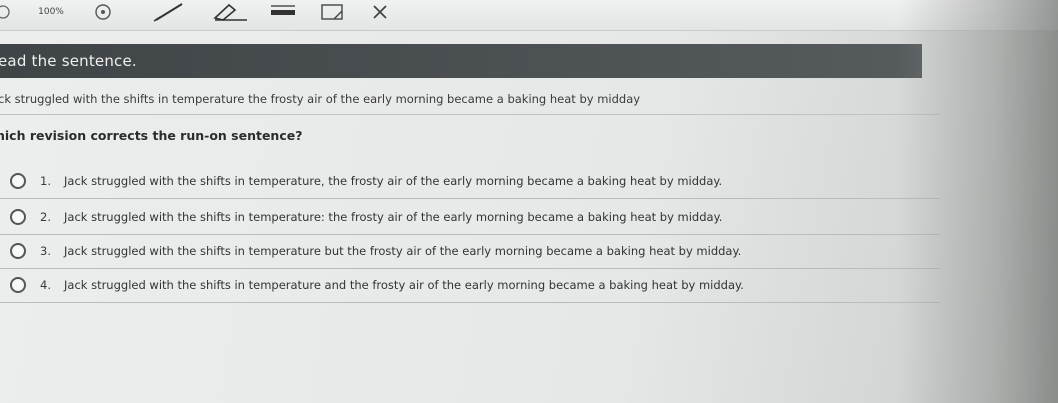 The height and width of the screenshot is (403, 1058). What do you see at coordinates (229, 12) in the screenshot?
I see `eraser-icon` at bounding box center [229, 12].